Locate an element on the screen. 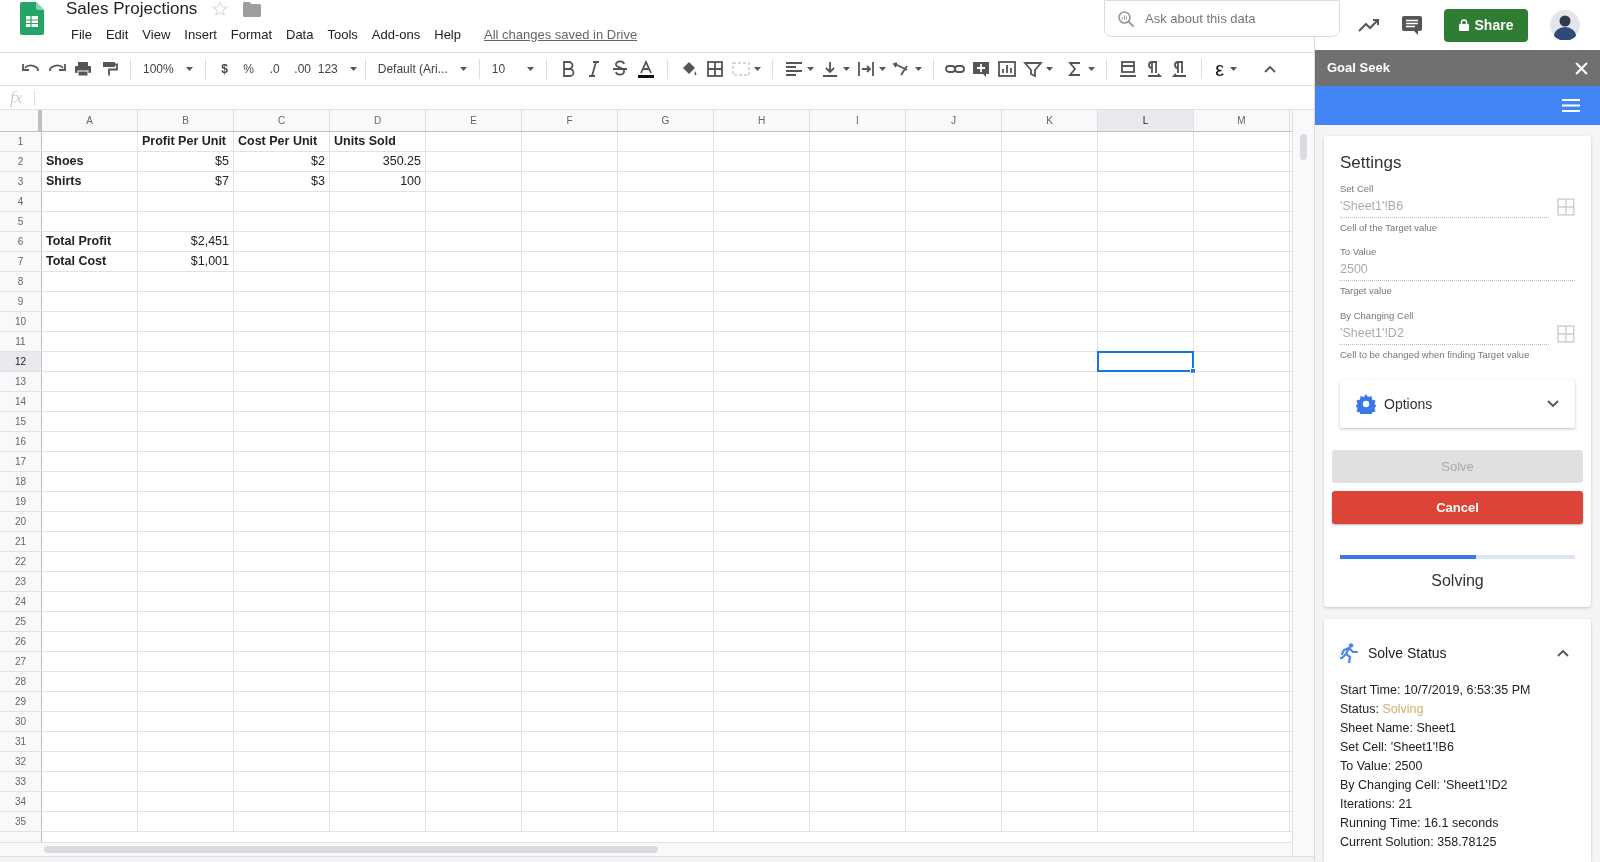 This screenshot has width=1600, height=862. row-header: 32 is located at coordinates (21, 761).